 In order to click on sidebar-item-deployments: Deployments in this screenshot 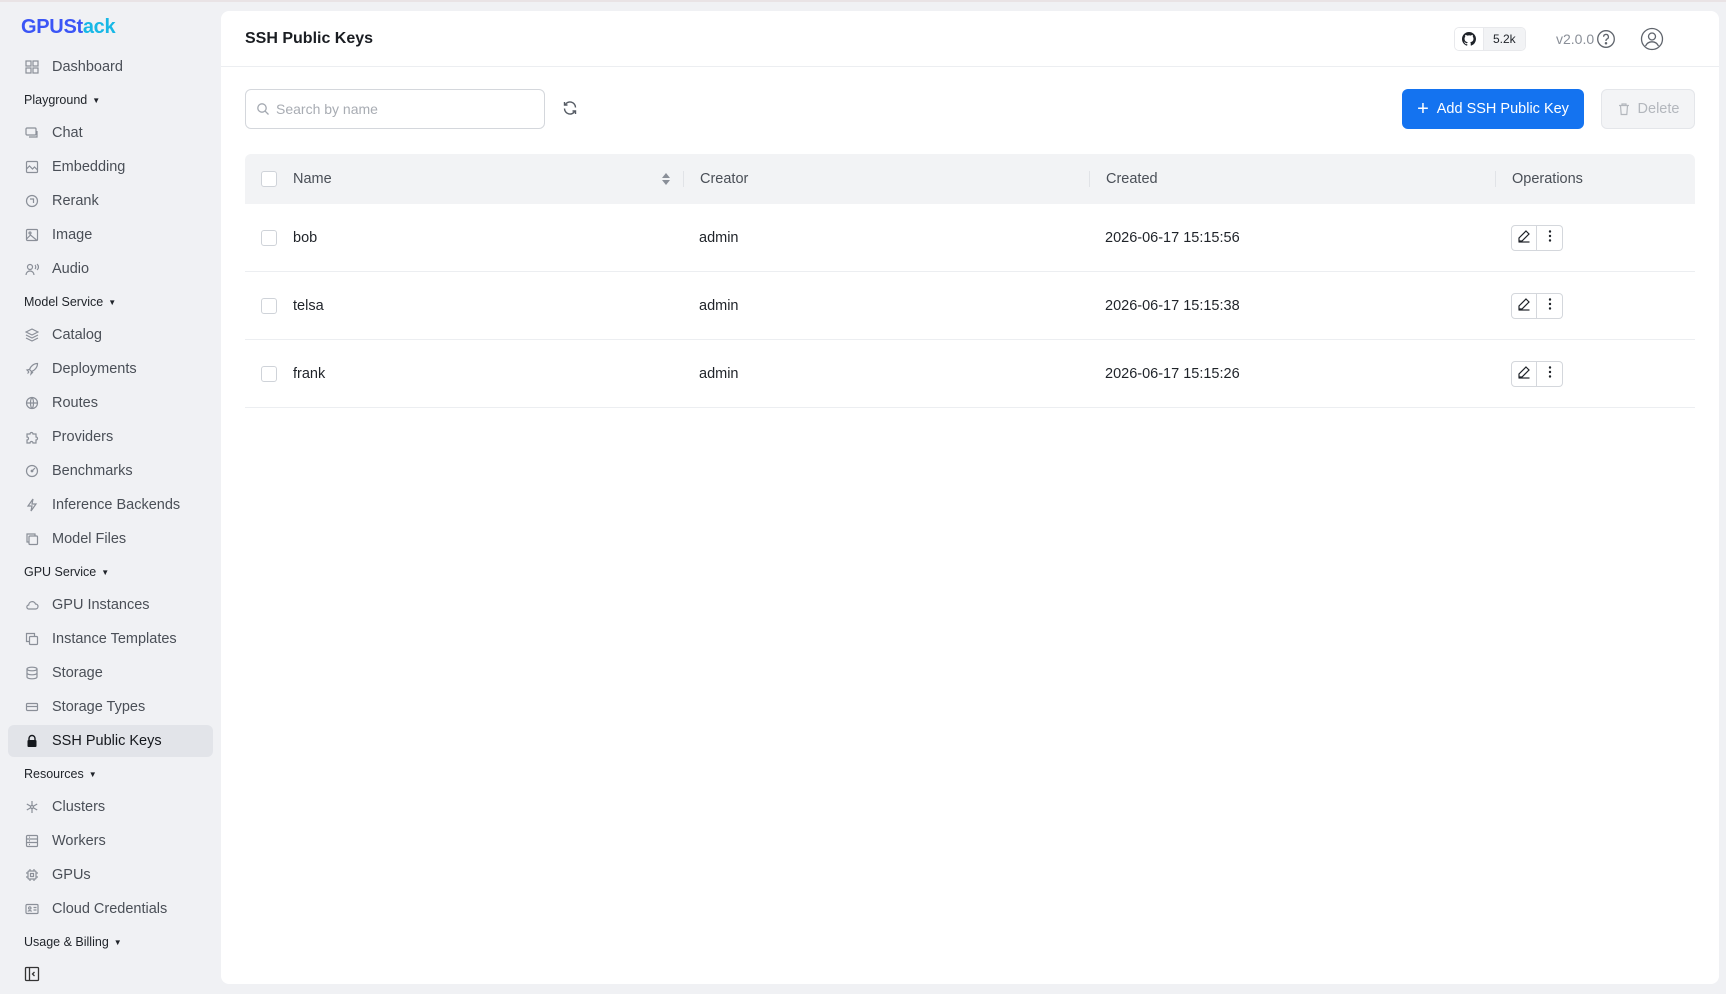, I will do `click(110, 369)`.